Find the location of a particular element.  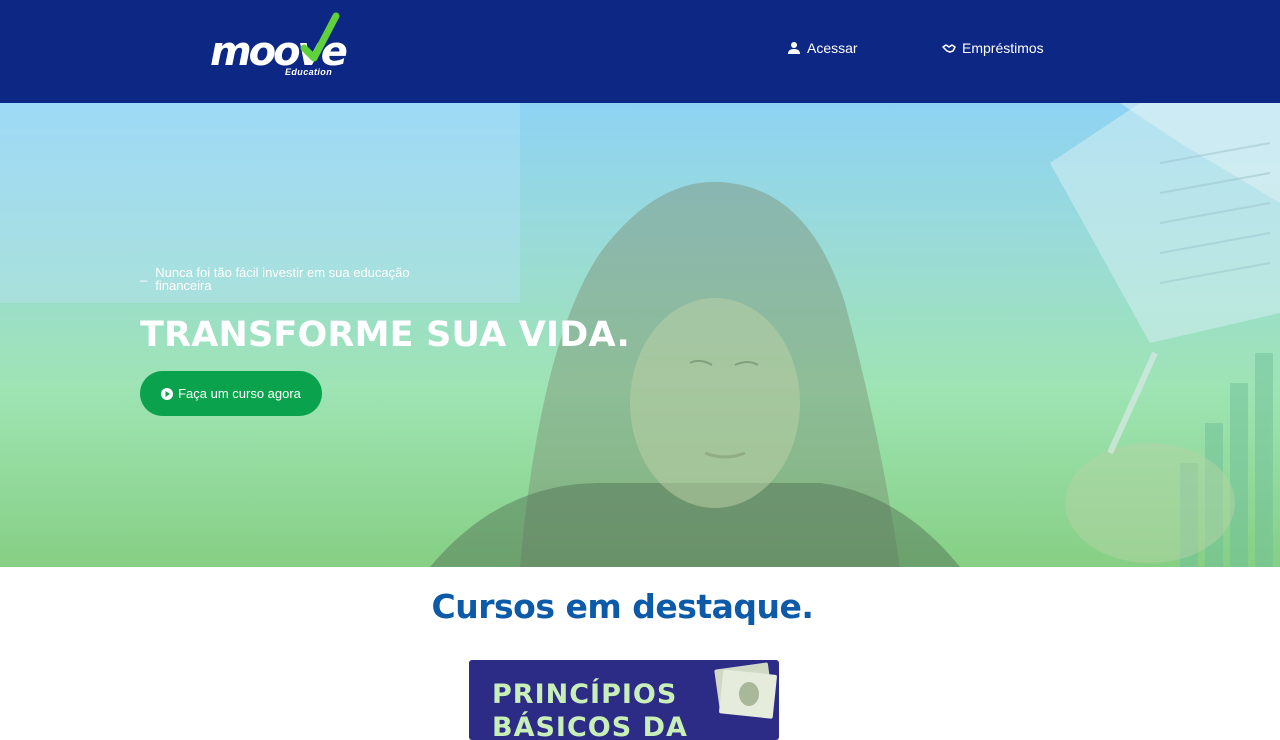

handshake-icon is located at coordinates (949, 48).